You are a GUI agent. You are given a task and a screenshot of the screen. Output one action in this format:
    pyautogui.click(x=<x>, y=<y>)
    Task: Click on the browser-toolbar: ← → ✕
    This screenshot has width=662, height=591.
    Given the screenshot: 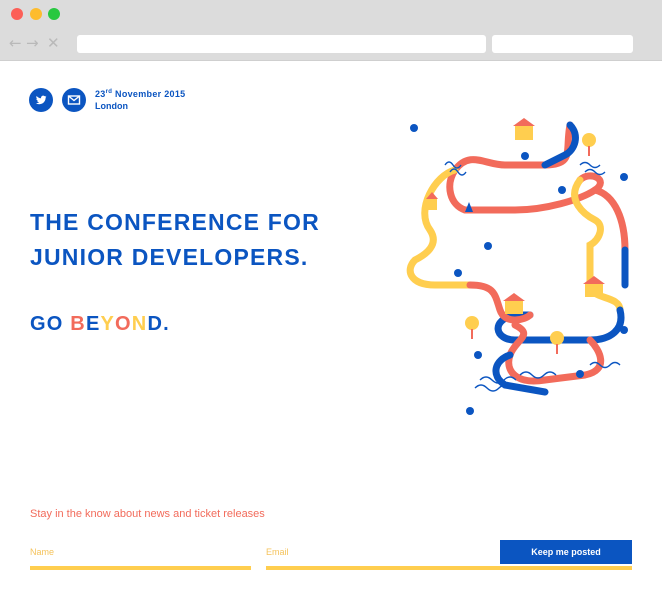 What is the action you would take?
    pyautogui.click(x=331, y=30)
    